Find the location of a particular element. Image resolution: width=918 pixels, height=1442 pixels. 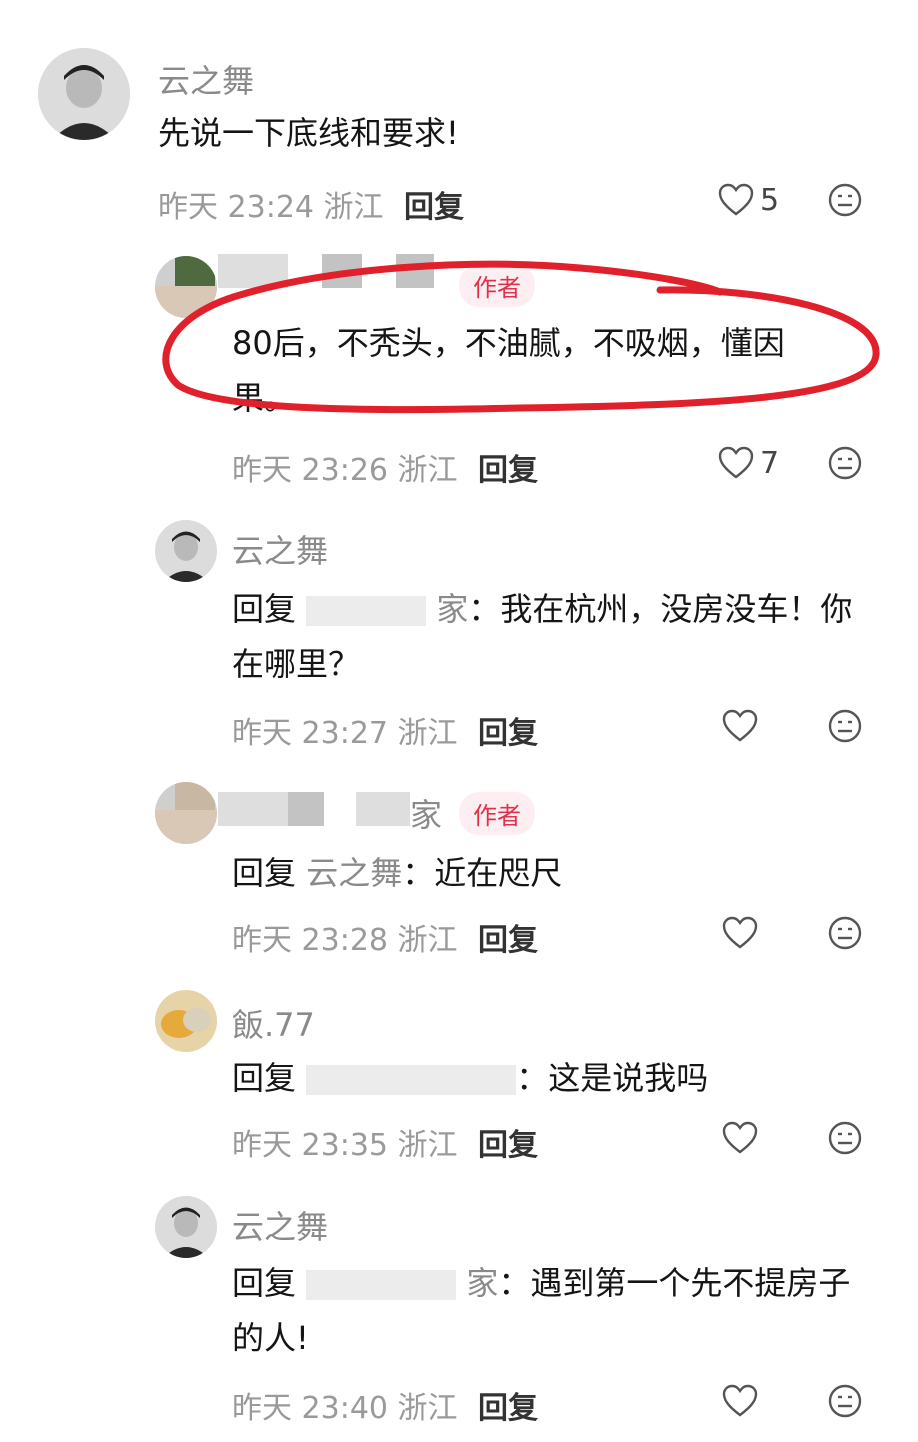

comment-meta: 昨天 23:28 浙江 is located at coordinates (345, 937).